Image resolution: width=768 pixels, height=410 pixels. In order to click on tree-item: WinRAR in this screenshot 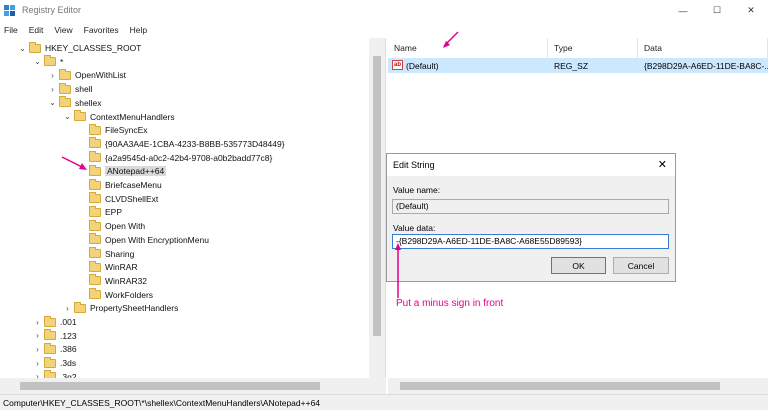, I will do `click(108, 267)`.